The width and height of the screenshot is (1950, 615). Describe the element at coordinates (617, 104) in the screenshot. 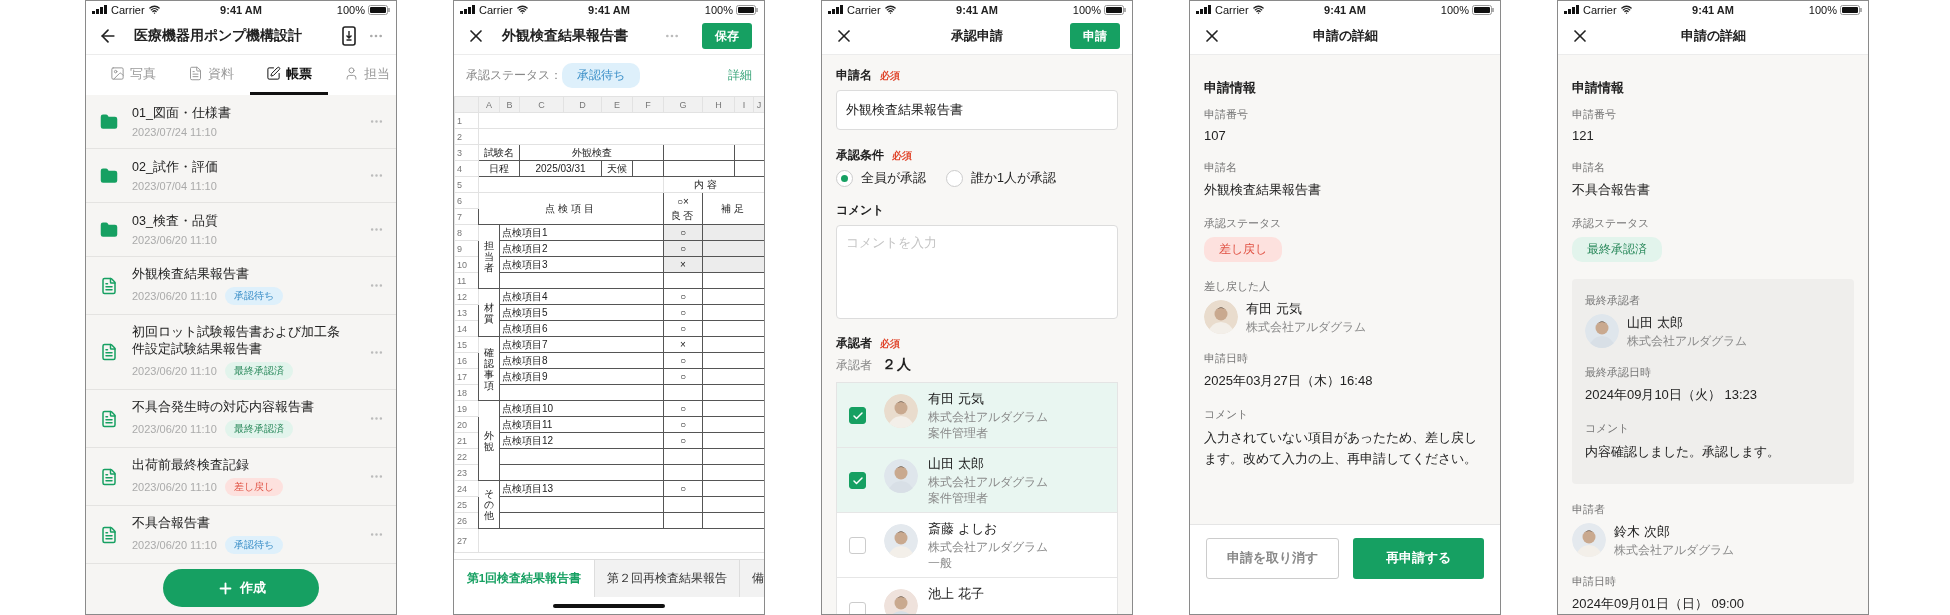

I see `column-header: E` at that location.